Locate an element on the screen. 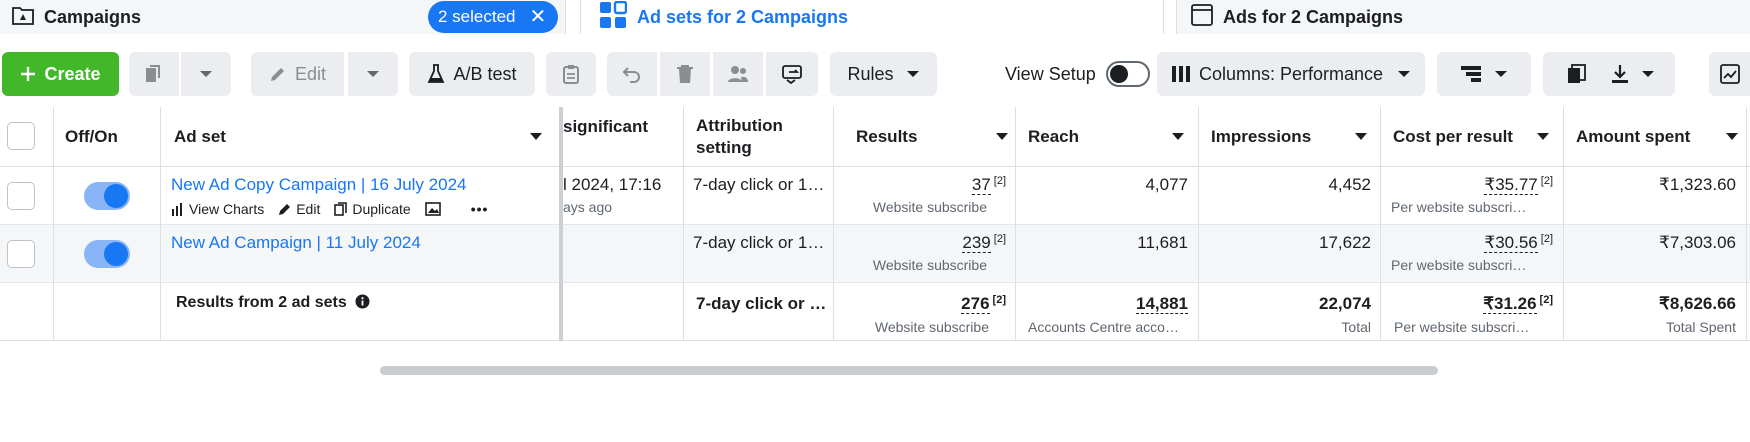 The height and width of the screenshot is (442, 1750). image-icon is located at coordinates (432, 209).